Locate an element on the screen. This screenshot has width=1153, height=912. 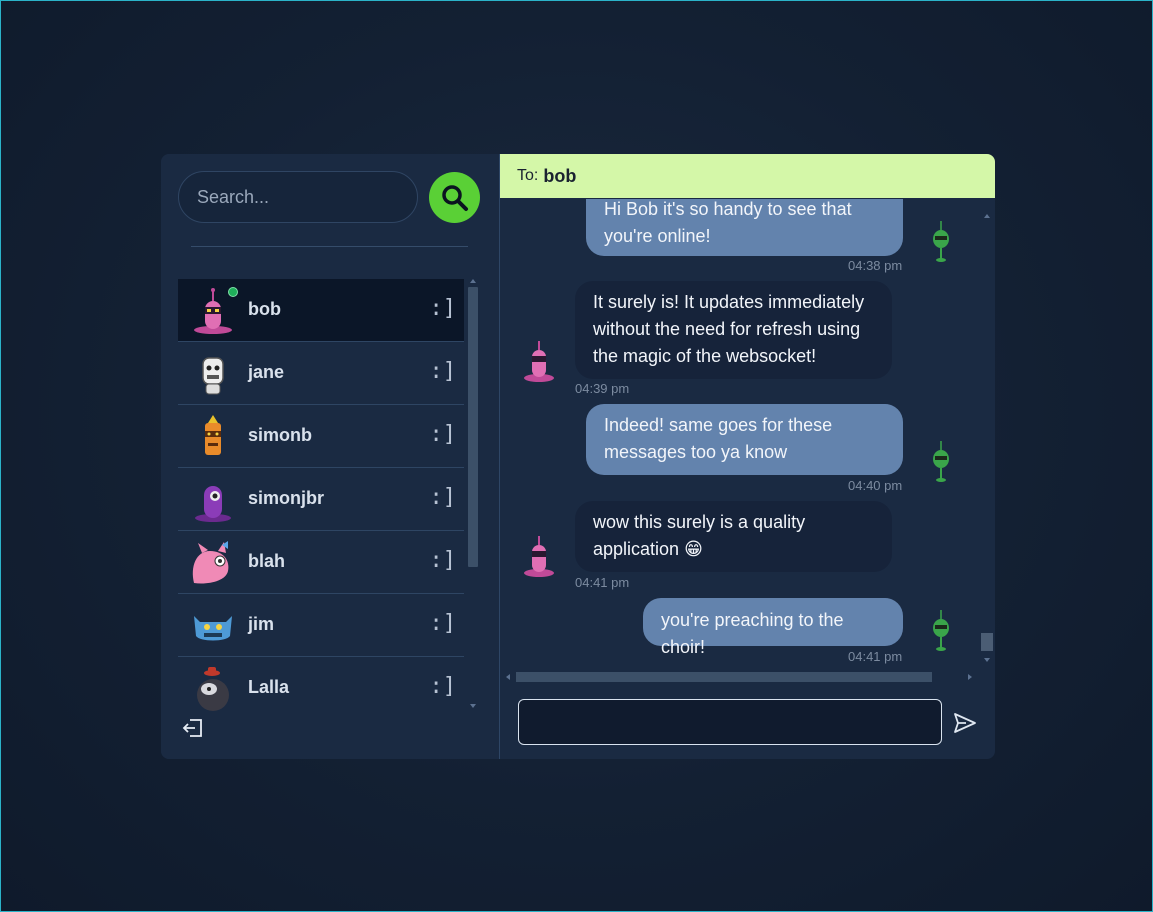
contact-item-blah: blah :] is located at coordinates (321, 562).